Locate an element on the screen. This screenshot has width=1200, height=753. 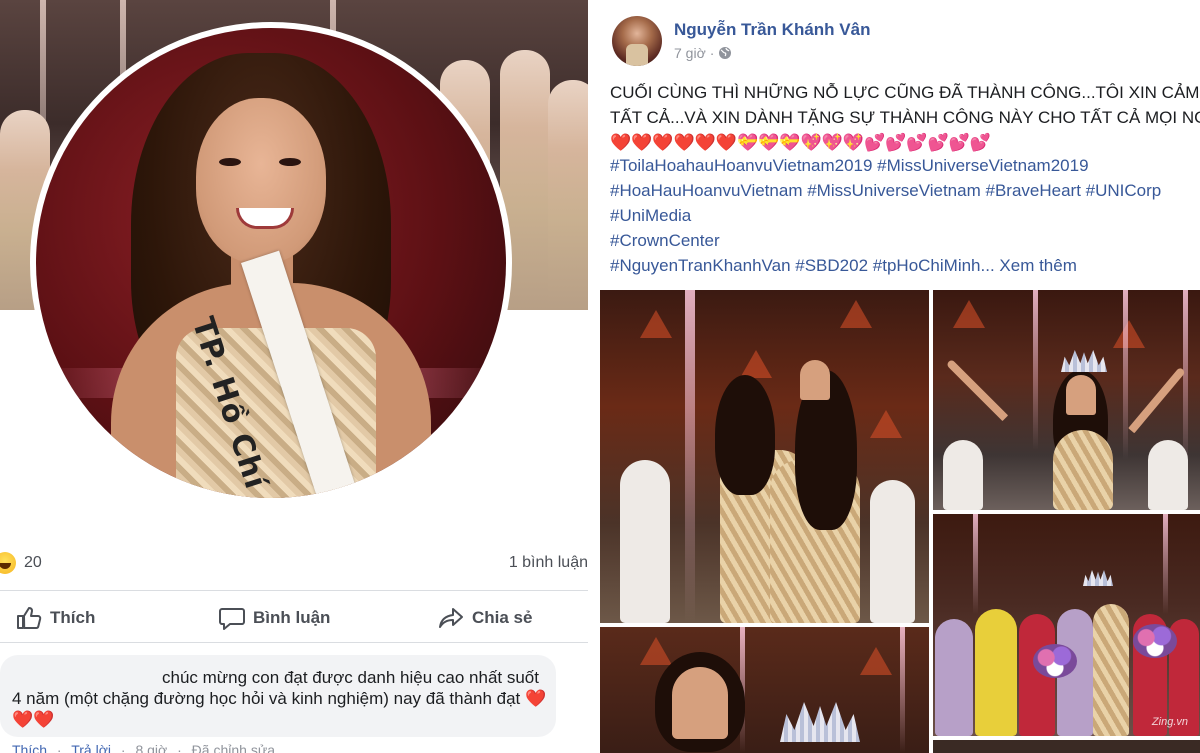
hashtag-line: #UniMedia is located at coordinates (905, 215).